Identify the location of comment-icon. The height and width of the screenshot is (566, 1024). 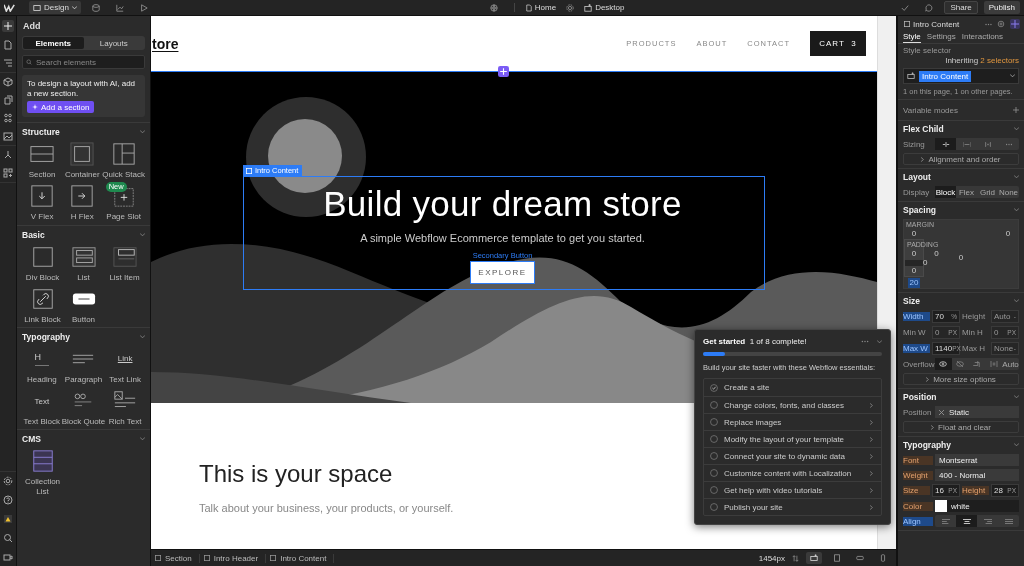
(929, 7).